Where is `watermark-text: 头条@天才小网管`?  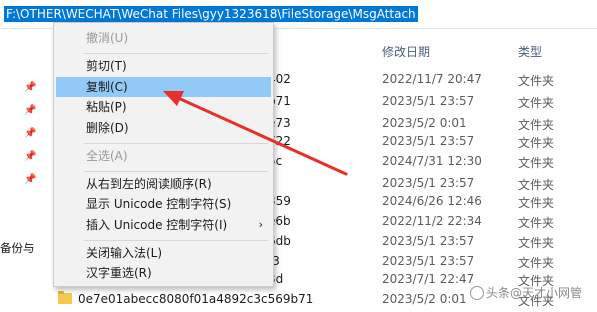
watermark-text: 头条@天才小网管 is located at coordinates (534, 293).